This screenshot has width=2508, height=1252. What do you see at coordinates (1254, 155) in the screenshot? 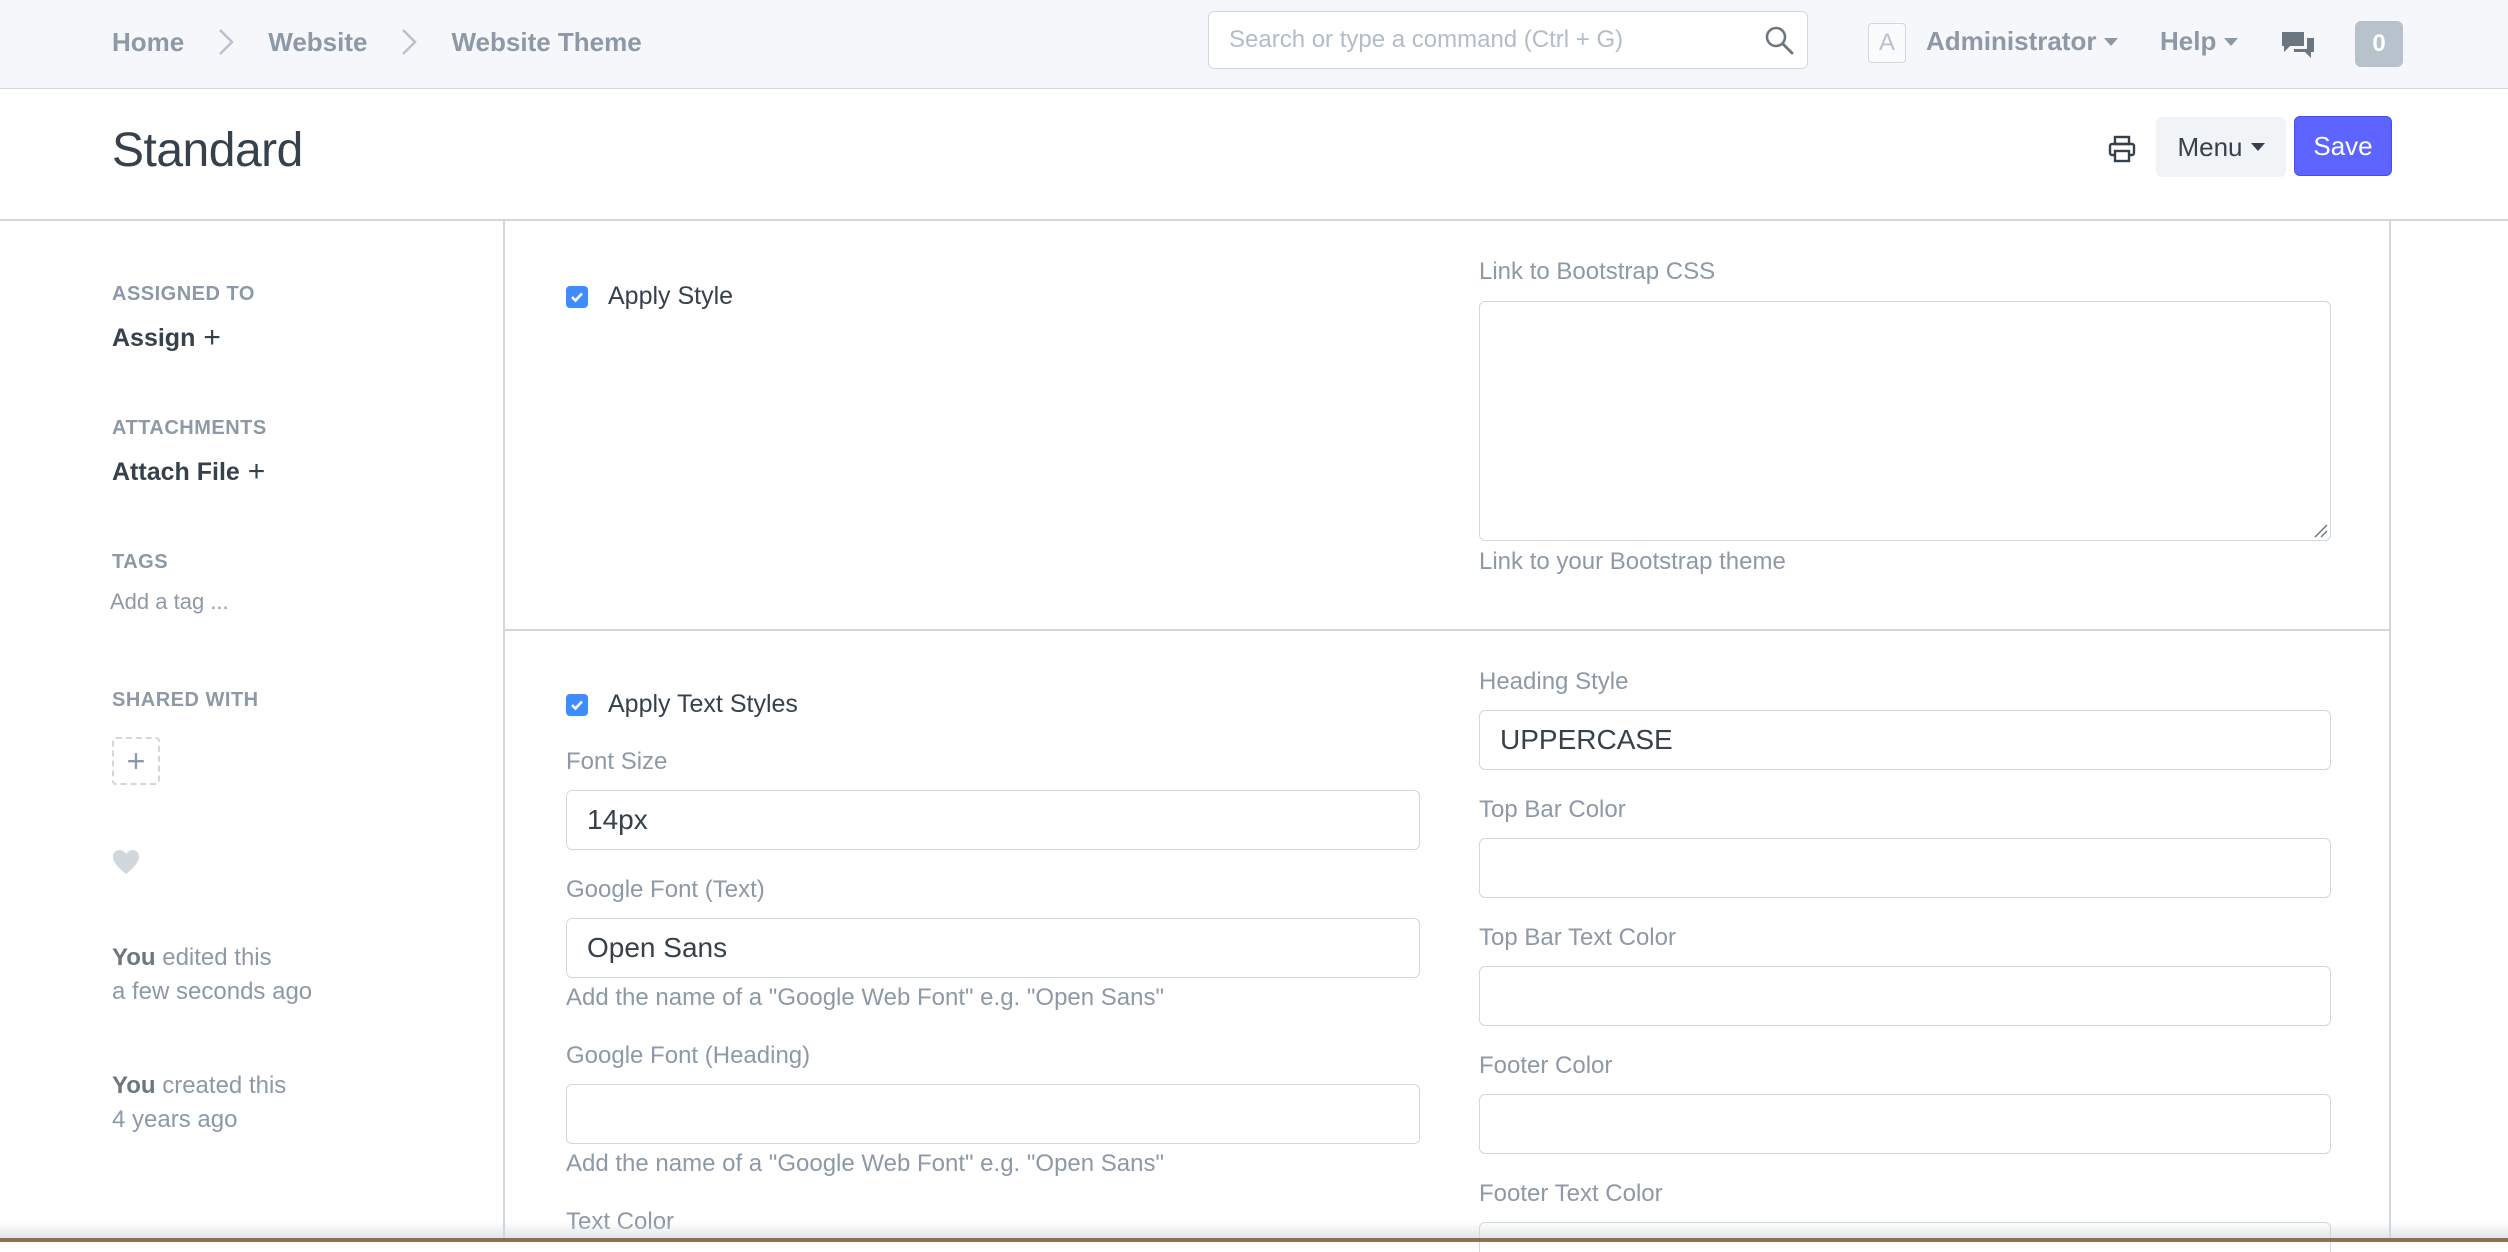
I see `page-head: Standard Menu Save` at bounding box center [1254, 155].